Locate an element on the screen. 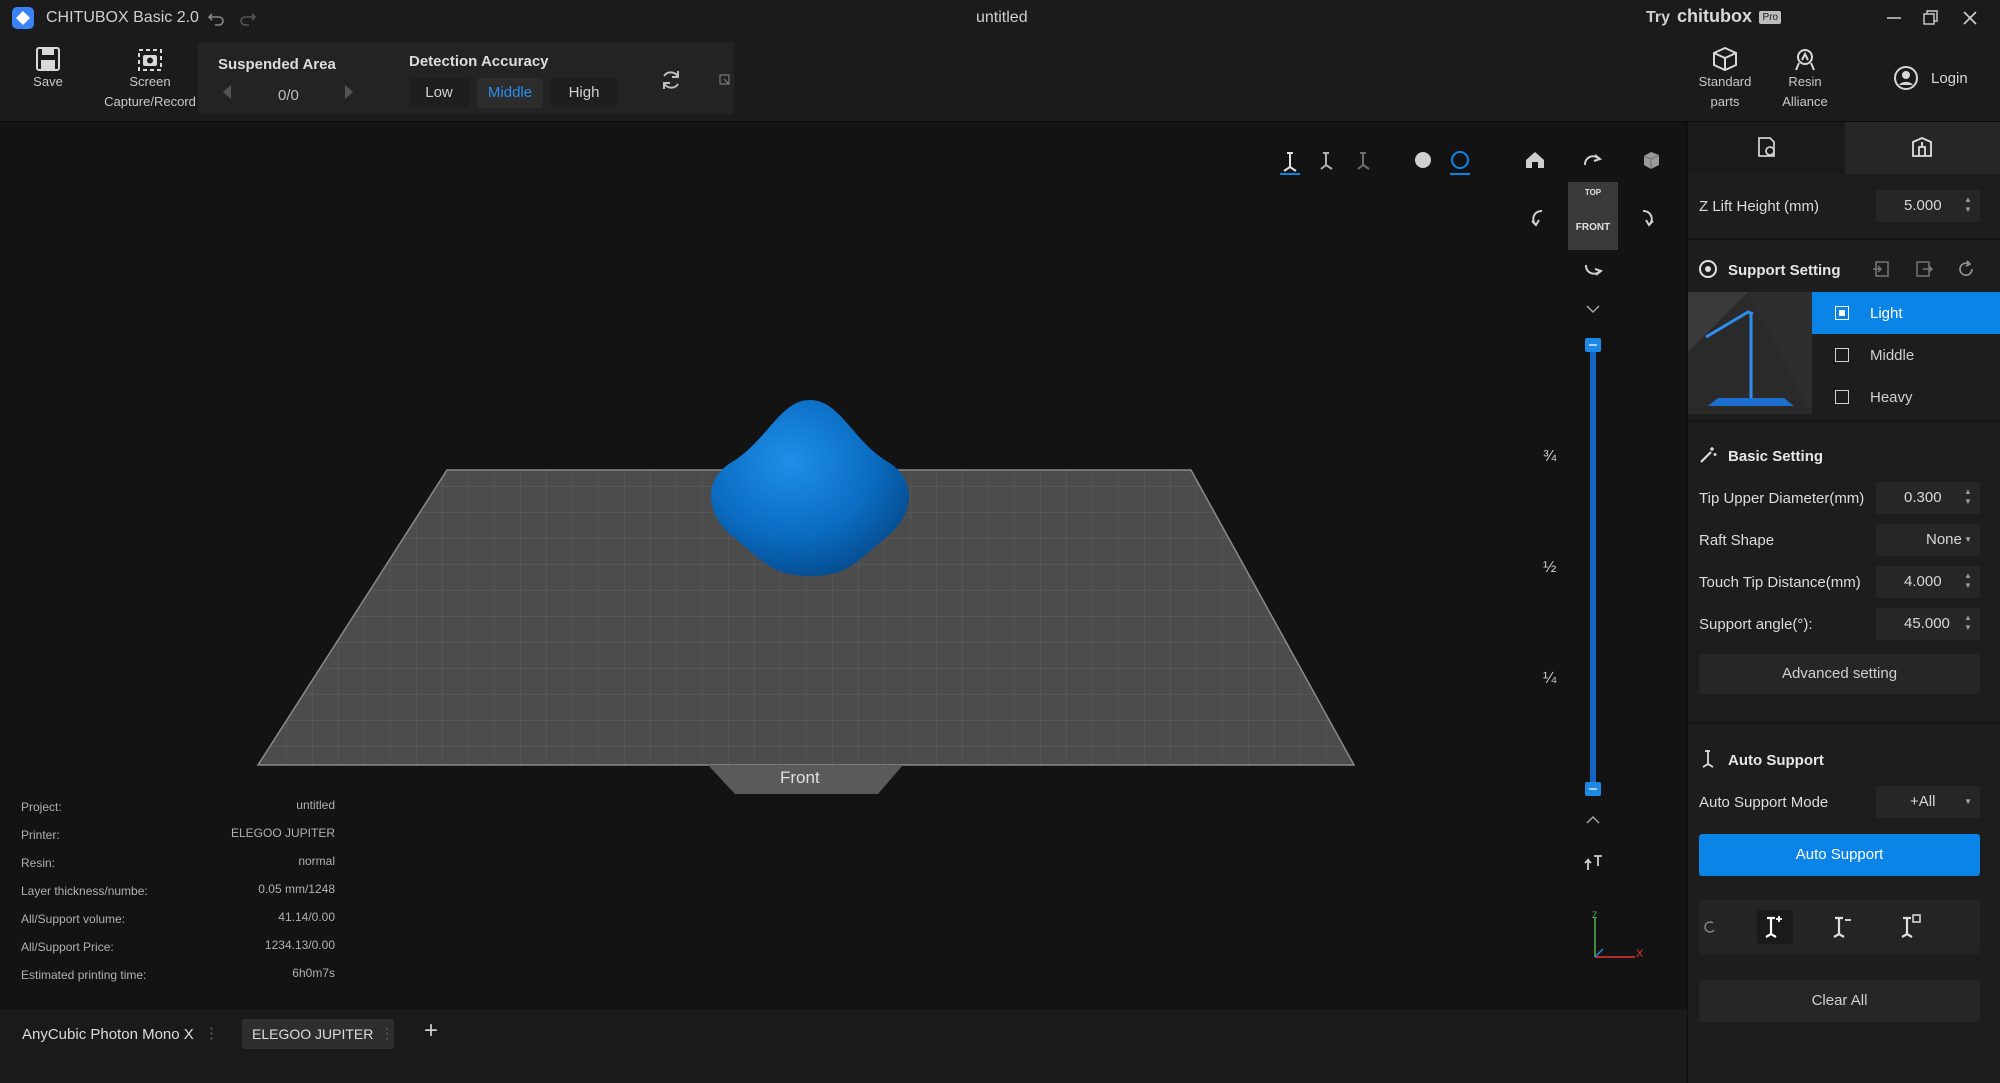 This screenshot has width=2000, height=1083. undo-small-icon is located at coordinates (1710, 927).